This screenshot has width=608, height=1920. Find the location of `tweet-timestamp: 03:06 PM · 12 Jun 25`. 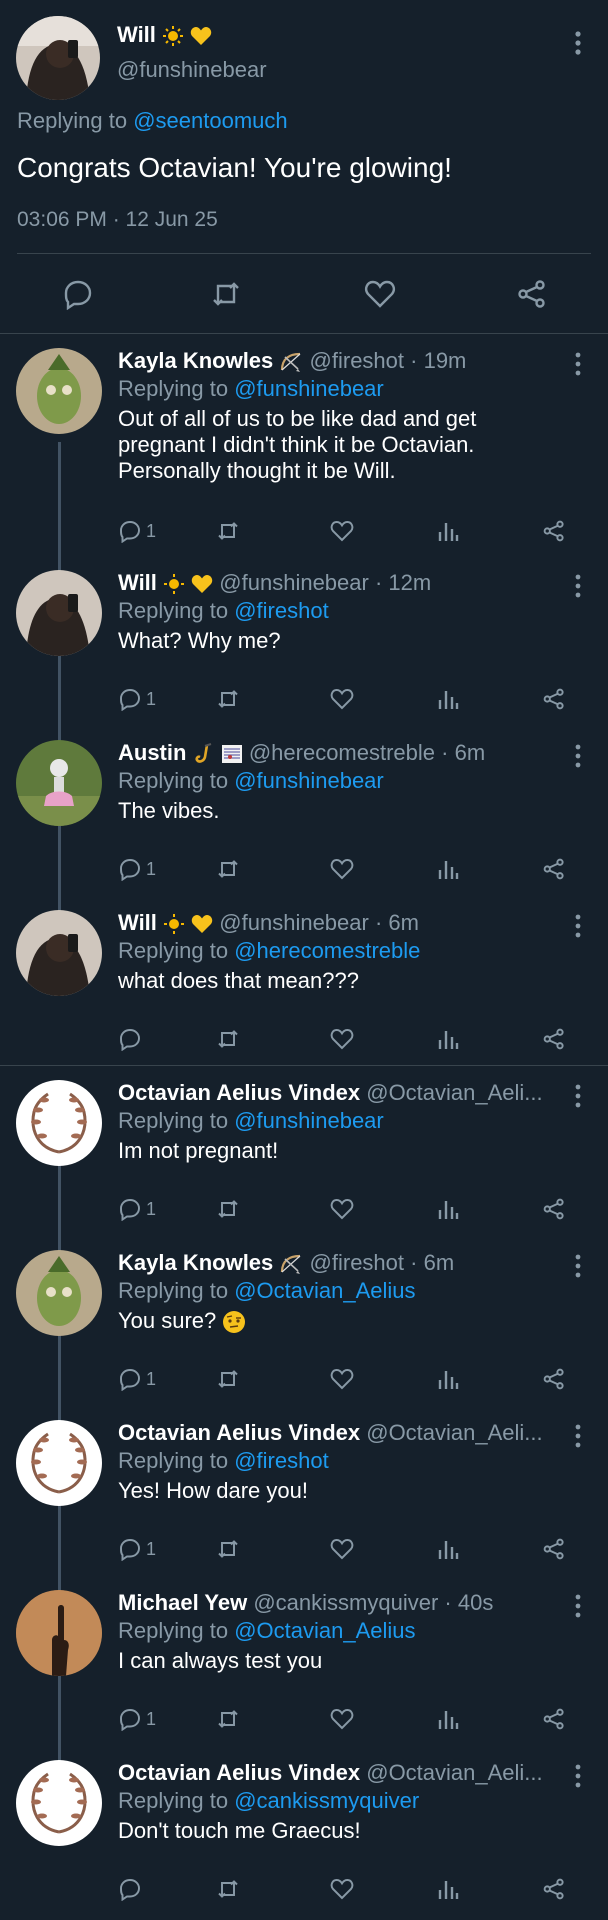

tweet-timestamp: 03:06 PM · 12 Jun 25 is located at coordinates (117, 220).